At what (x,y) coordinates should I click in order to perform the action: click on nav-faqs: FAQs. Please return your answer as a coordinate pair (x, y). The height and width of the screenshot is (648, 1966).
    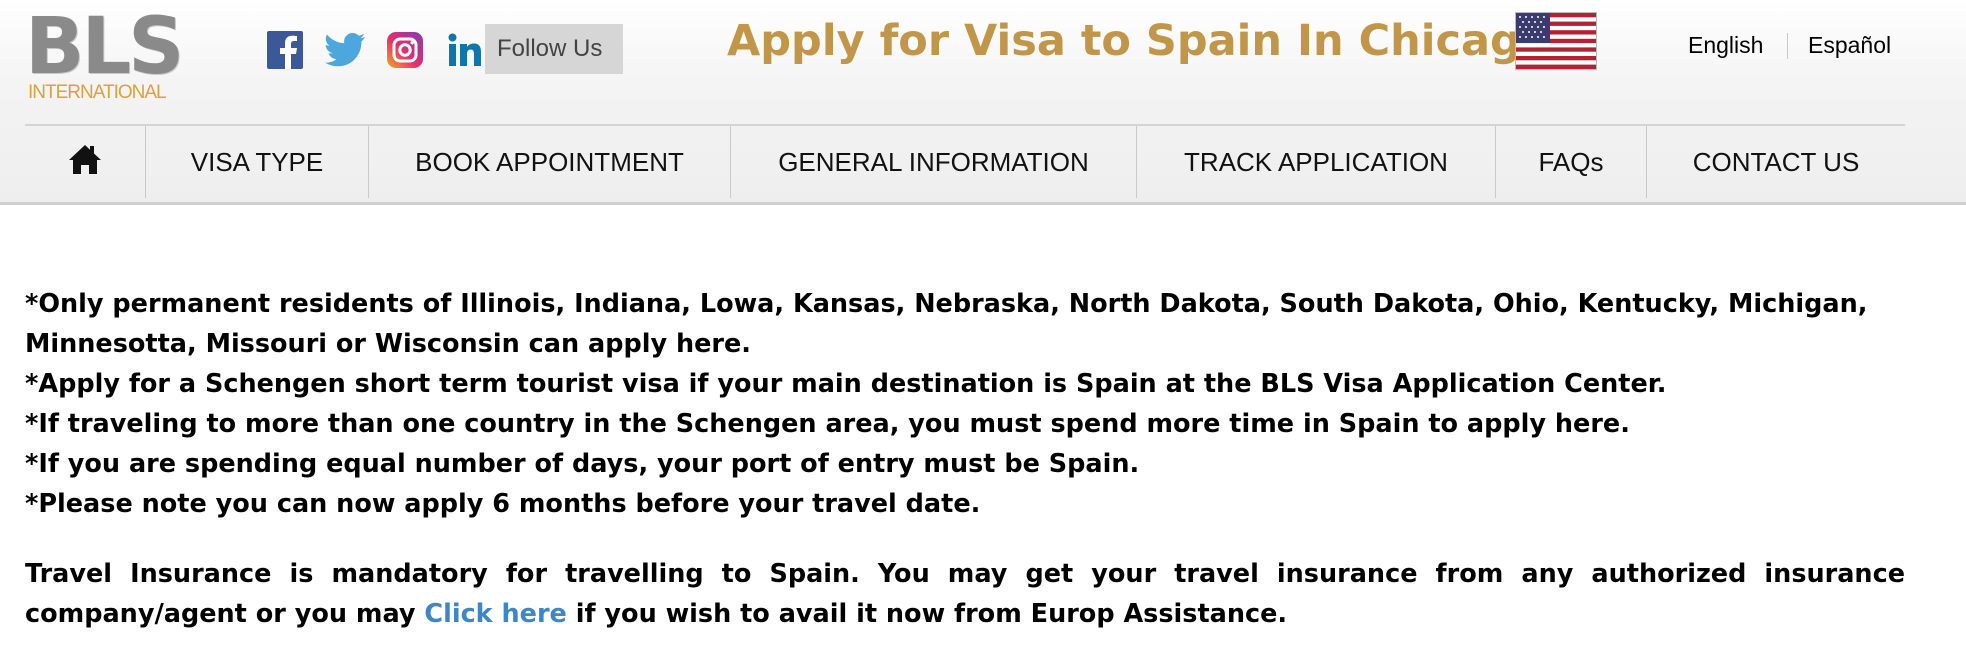
    Looking at the image, I should click on (1571, 162).